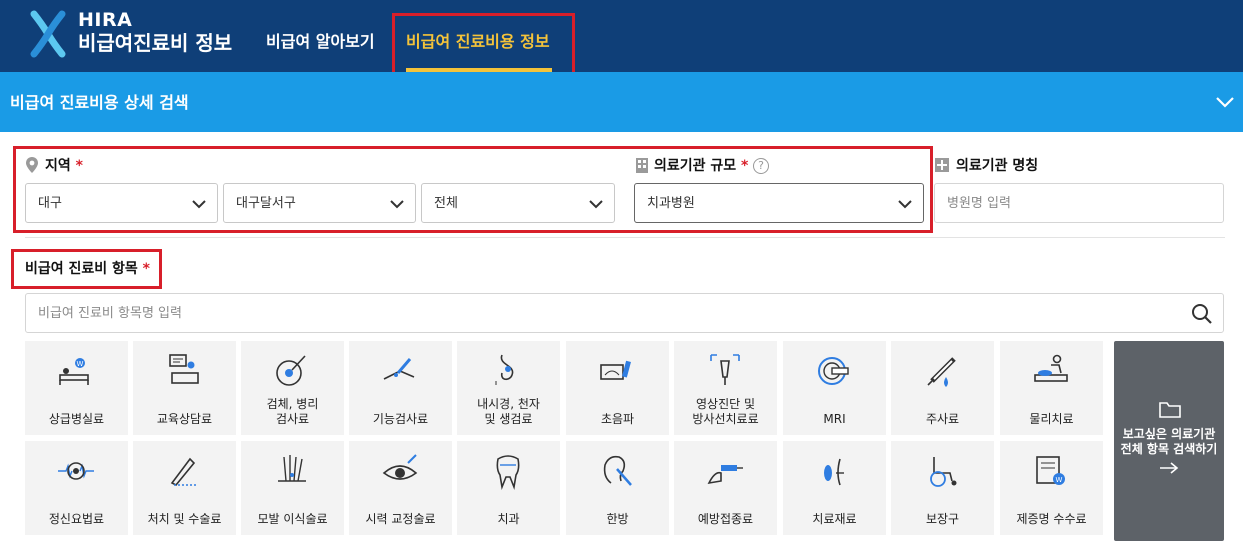  I want to click on category-label: 보장구, so click(942, 519).